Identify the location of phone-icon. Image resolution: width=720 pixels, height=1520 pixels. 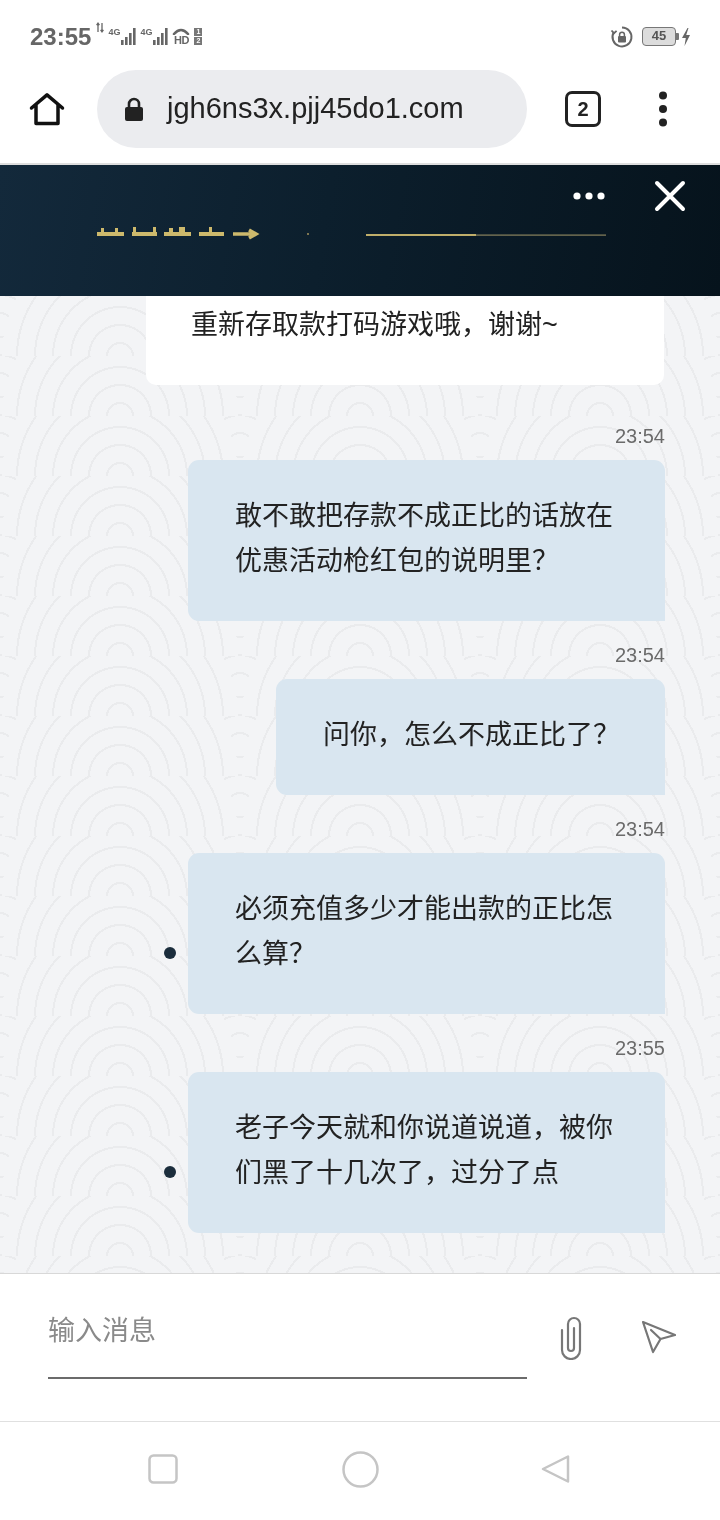
(181, 31).